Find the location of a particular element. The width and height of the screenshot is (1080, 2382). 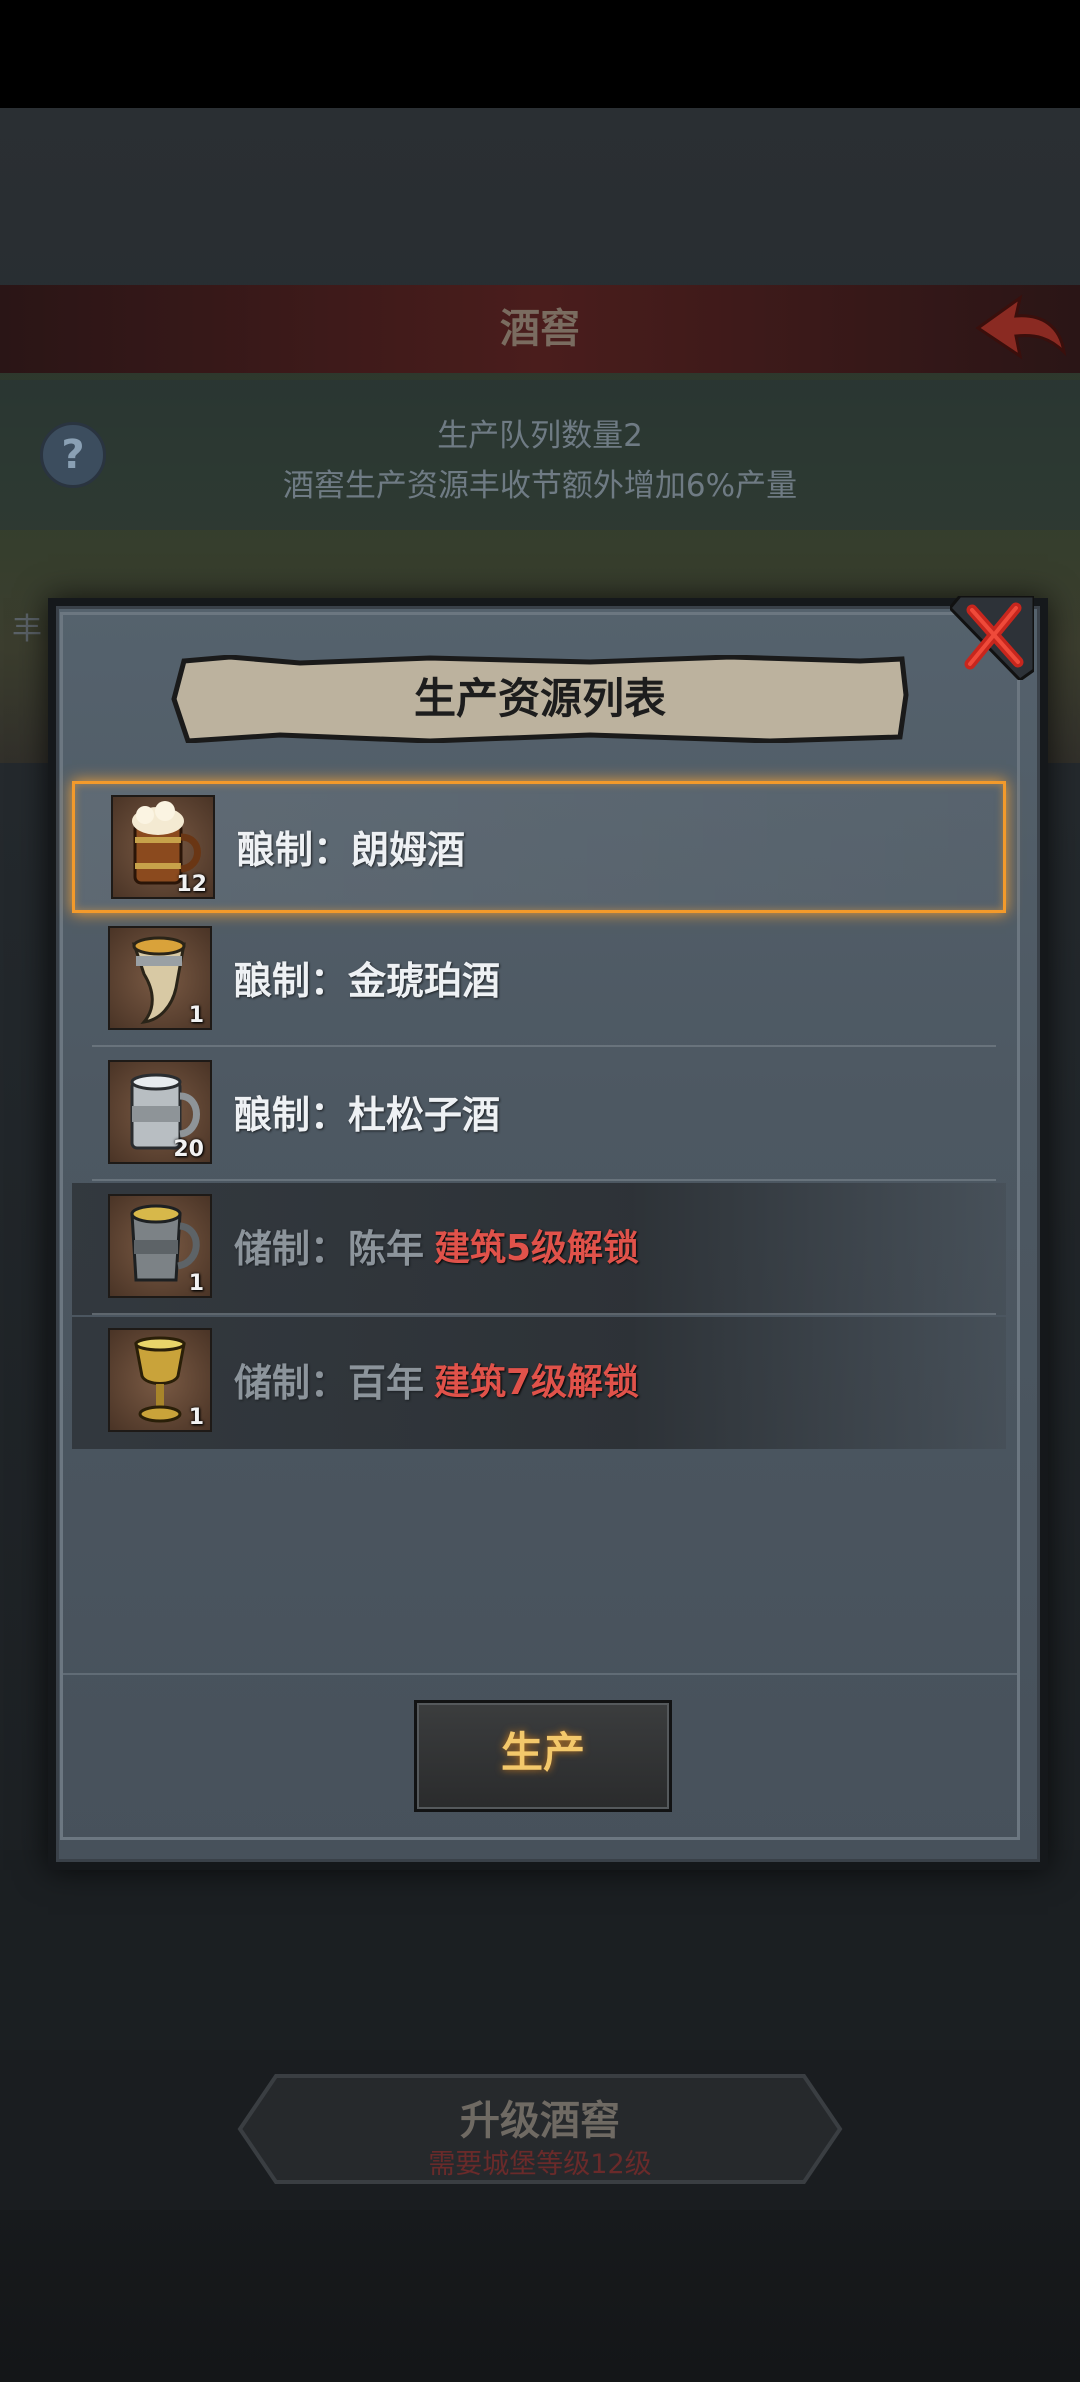

list-item-gin: 20 酿制：杜松子酒 is located at coordinates (539, 1115).